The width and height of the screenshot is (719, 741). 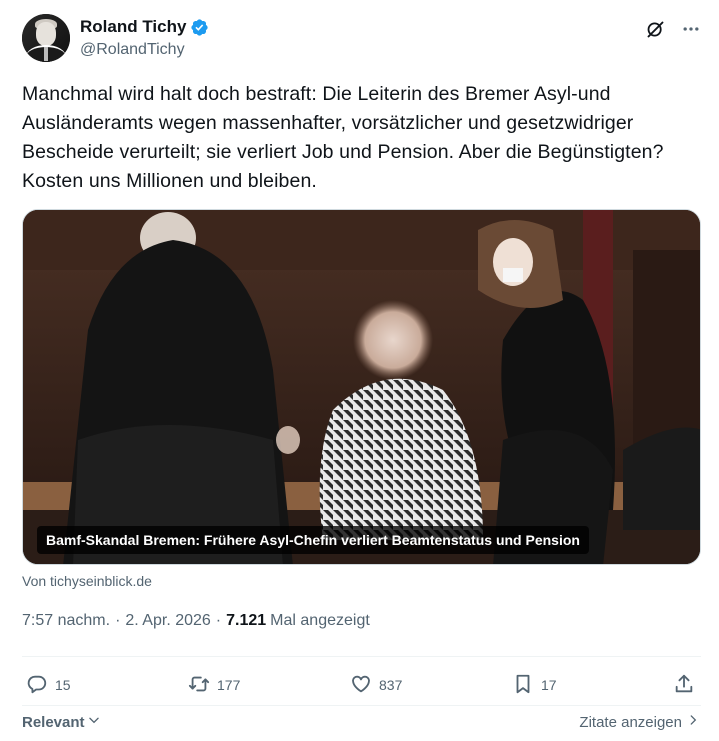 What do you see at coordinates (133, 27) in the screenshot?
I see `author-display-name: Roland Tichy` at bounding box center [133, 27].